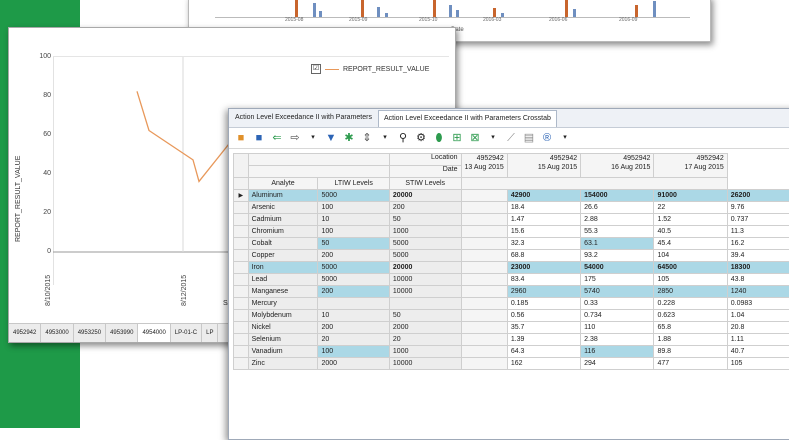 The image size is (789, 440). Describe the element at coordinates (690, 352) in the screenshot. I see `value-cell: 89.8` at that location.